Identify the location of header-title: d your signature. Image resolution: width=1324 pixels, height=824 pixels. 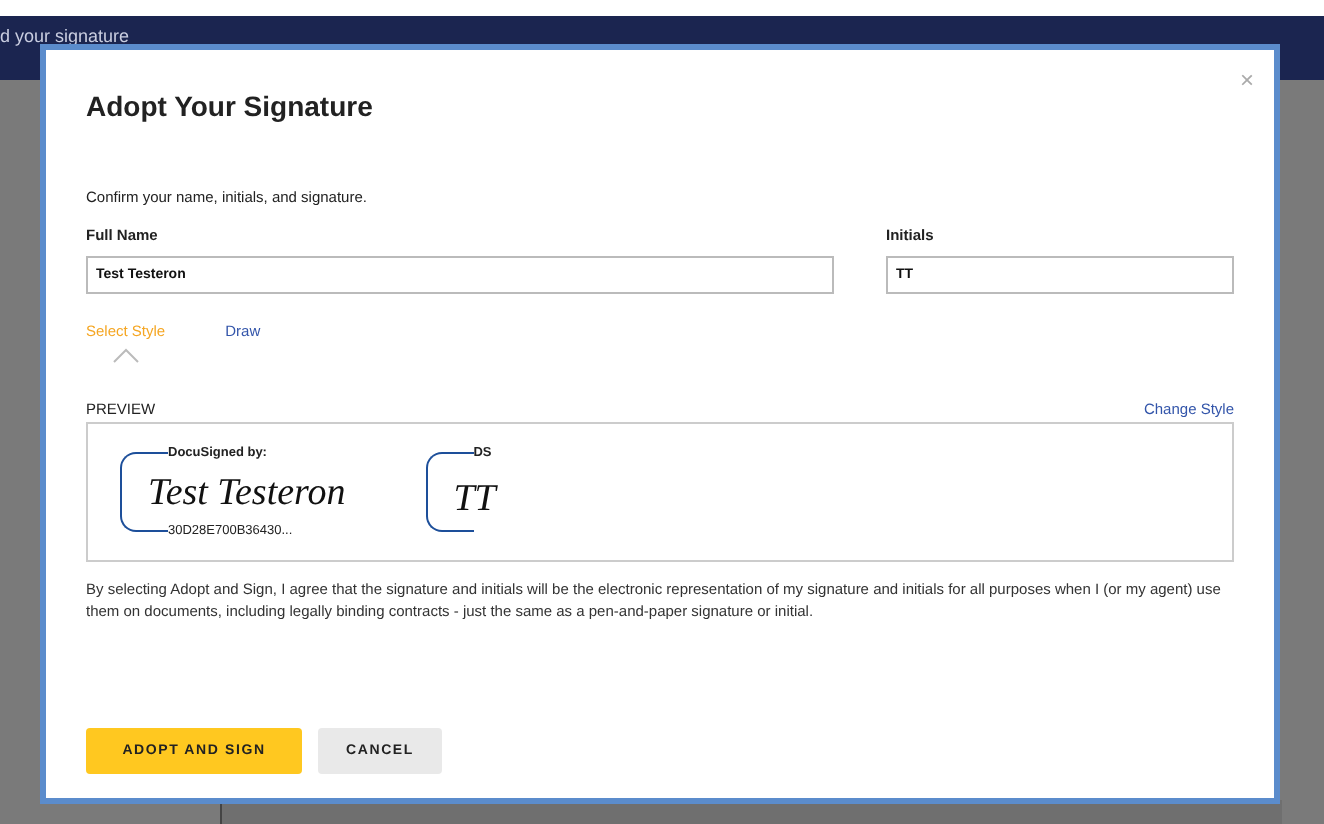
(65, 36).